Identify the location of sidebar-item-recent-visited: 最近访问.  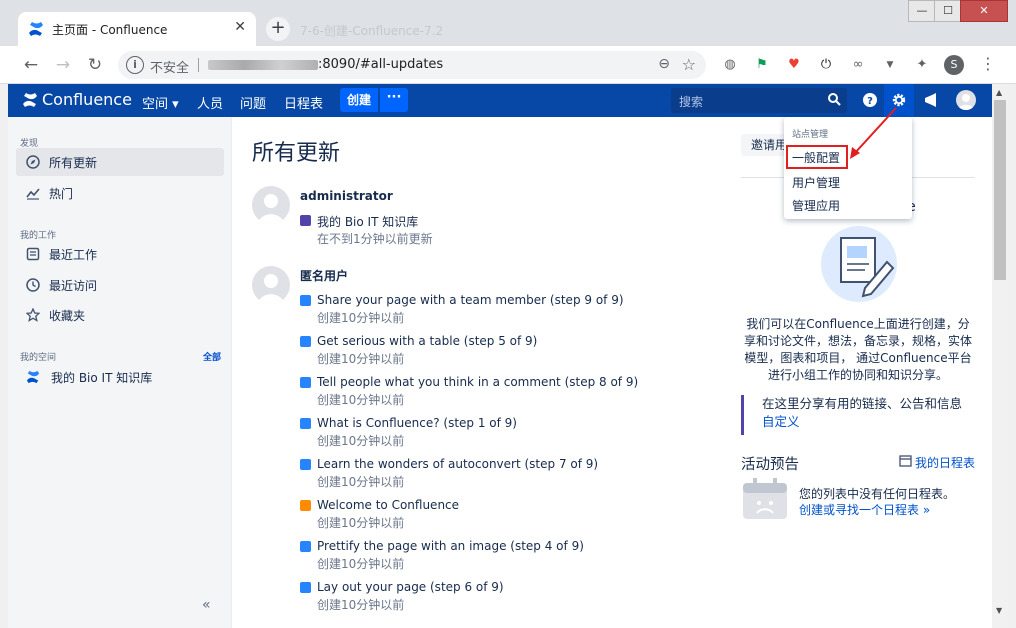
(120, 285).